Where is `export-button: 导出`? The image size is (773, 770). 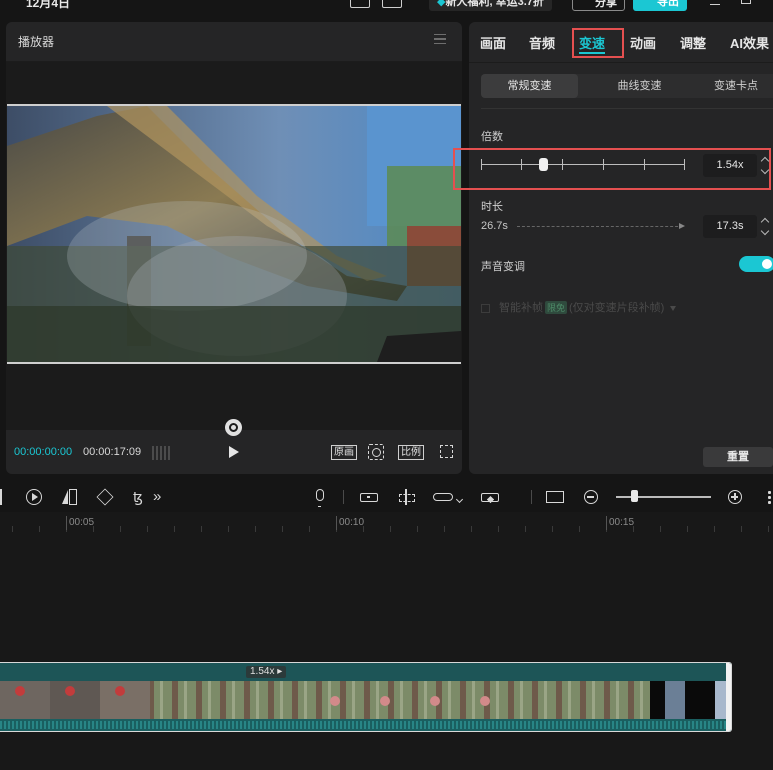 export-button: 导出 is located at coordinates (660, 5).